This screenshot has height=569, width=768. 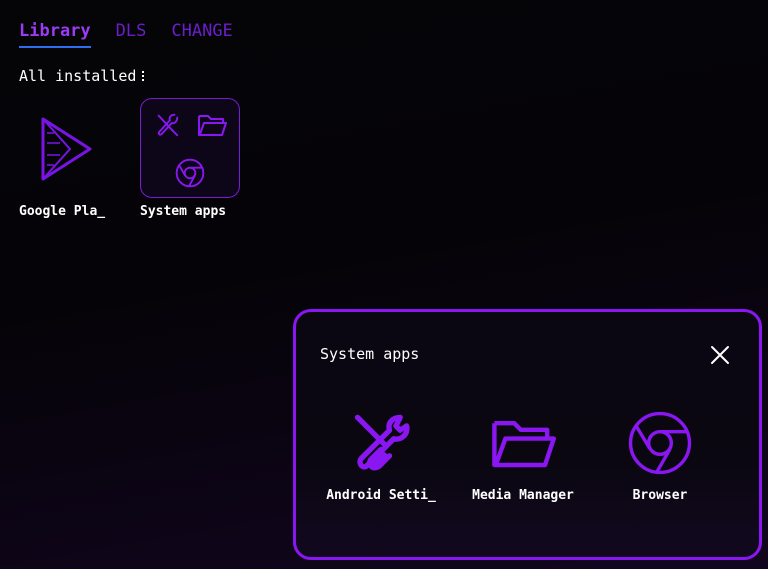 I want to click on tab-change: CHANGE, so click(x=201, y=31).